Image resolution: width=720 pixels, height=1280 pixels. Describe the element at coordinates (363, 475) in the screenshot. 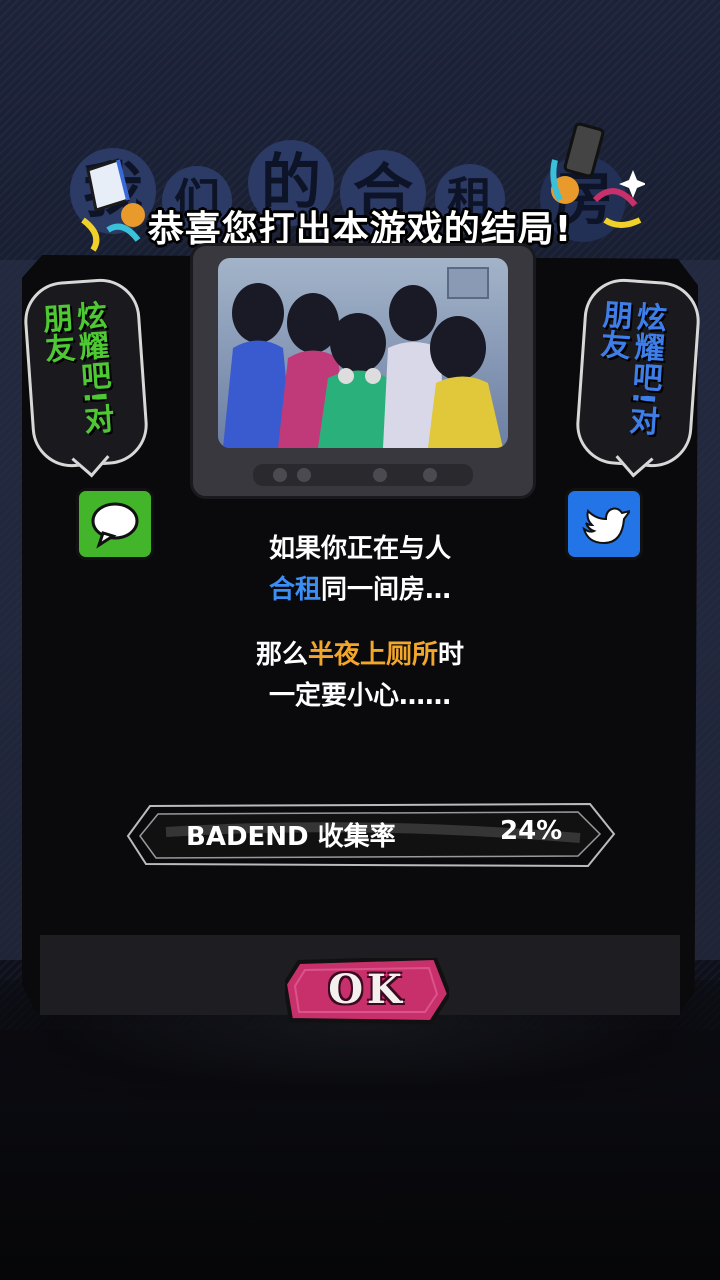

I see `tv-controls` at that location.